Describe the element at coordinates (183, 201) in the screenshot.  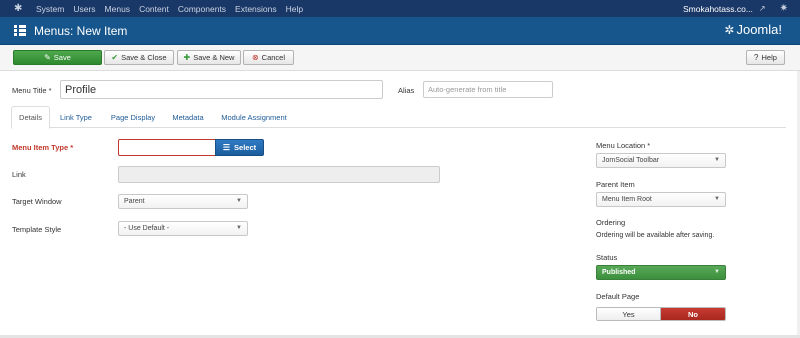
I see `target-window-select: Parent ▼` at that location.